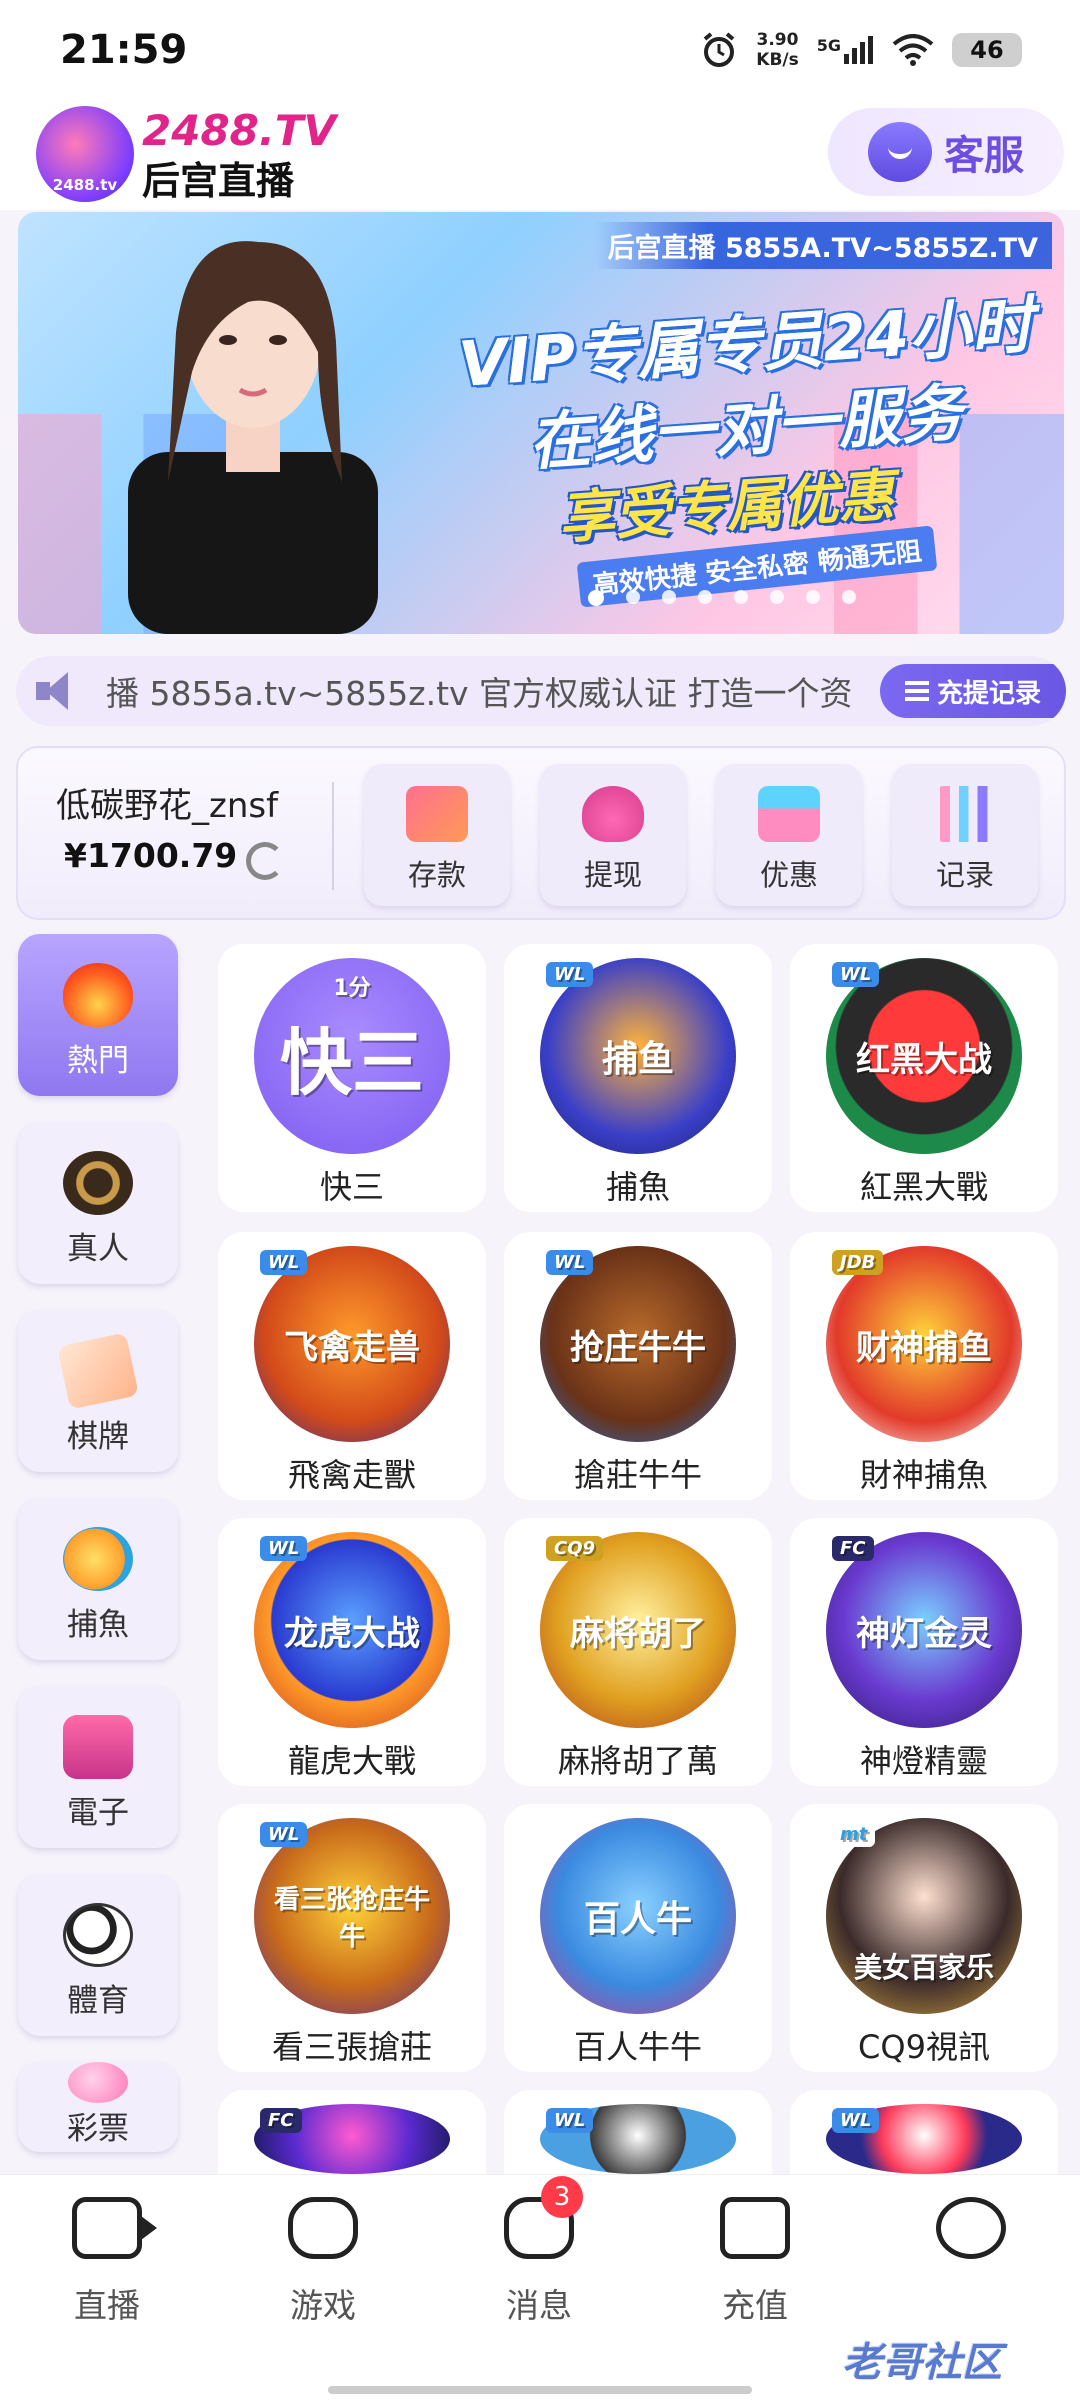  I want to click on nav-messages: 3 消息, so click(539, 2251).